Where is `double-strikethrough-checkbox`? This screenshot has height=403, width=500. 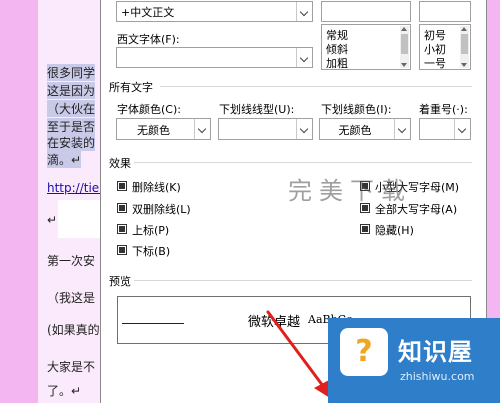
double-strikethrough-checkbox is located at coordinates (122, 208).